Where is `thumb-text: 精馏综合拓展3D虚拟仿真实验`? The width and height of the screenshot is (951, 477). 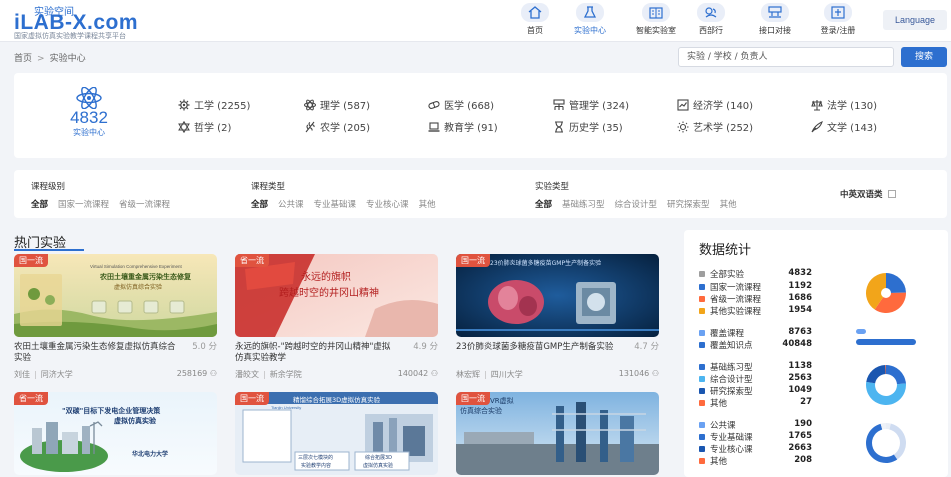 thumb-text: 精馏综合拓展3D虚拟仿真实验 is located at coordinates (337, 400).